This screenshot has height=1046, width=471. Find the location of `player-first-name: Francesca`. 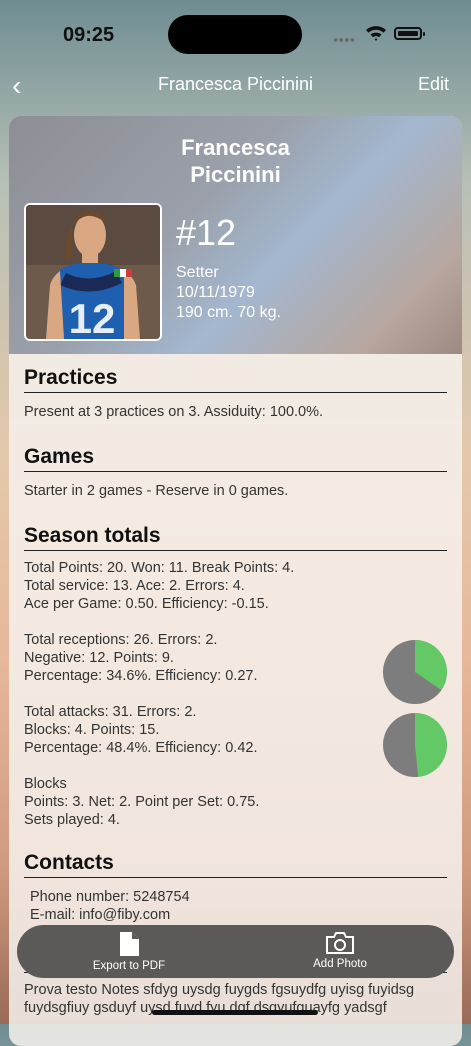

player-first-name: Francesca is located at coordinates (235, 147).